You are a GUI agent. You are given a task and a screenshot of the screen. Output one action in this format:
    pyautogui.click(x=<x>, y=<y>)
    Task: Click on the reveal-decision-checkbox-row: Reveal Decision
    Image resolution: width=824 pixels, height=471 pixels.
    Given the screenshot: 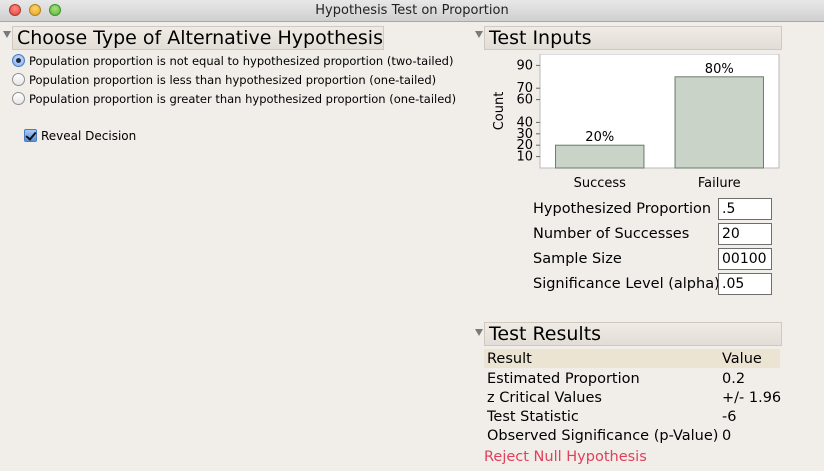 What is the action you would take?
    pyautogui.click(x=80, y=136)
    